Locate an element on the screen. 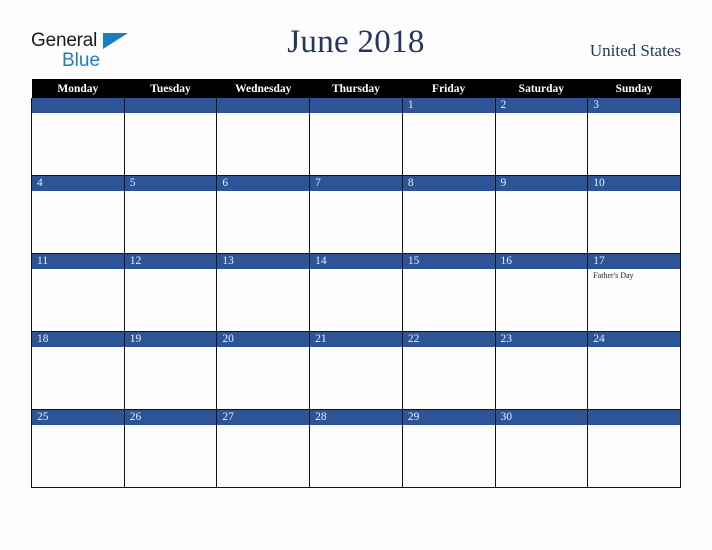 Image resolution: width=712 pixels, height=550 pixels. weekday-header-thursday: Thursday is located at coordinates (356, 88).